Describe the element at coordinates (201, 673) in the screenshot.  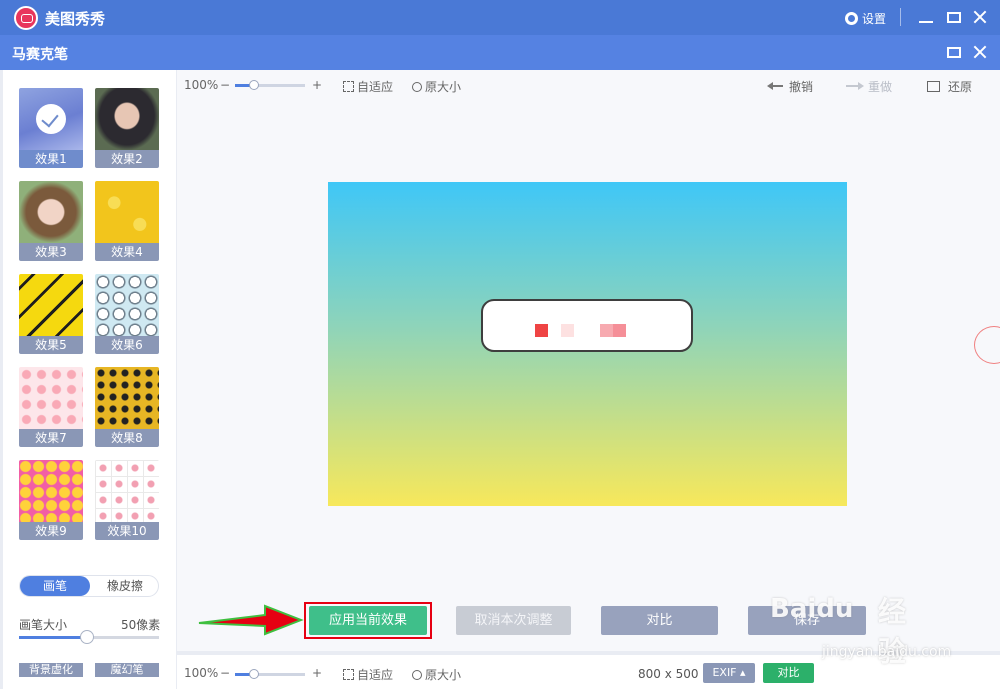
I see `bottom-zoom-percent: 100%` at that location.